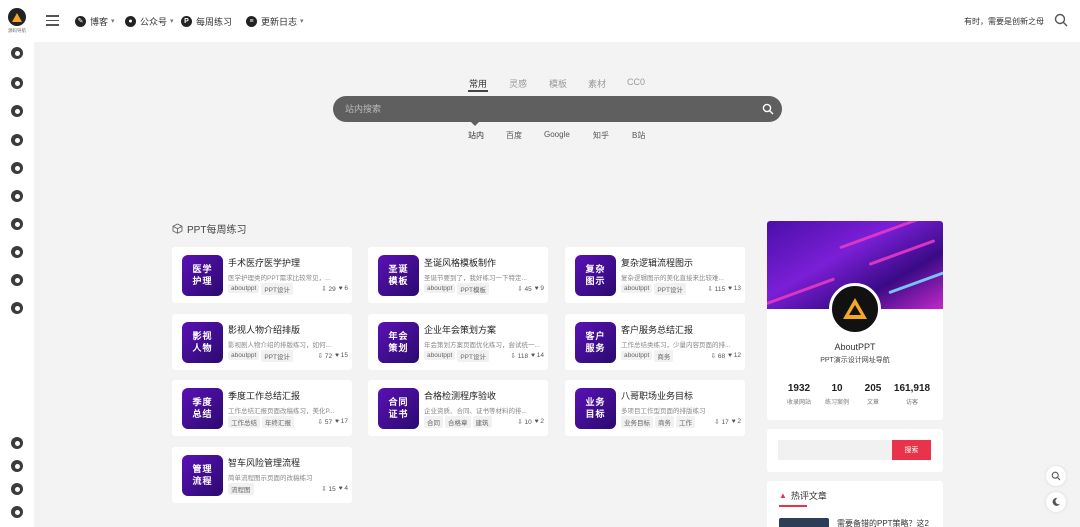 This screenshot has width=1080, height=527. What do you see at coordinates (478, 83) in the screenshot?
I see `tab-common: 常用` at bounding box center [478, 83].